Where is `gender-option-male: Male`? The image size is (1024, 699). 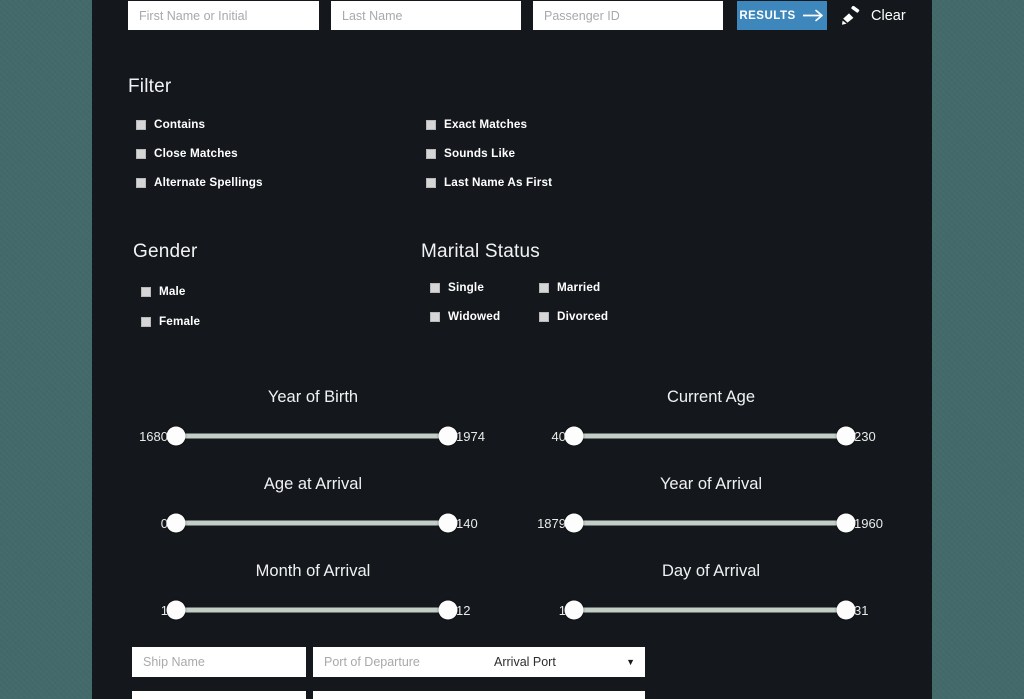
gender-option-male: Male is located at coordinates (163, 291).